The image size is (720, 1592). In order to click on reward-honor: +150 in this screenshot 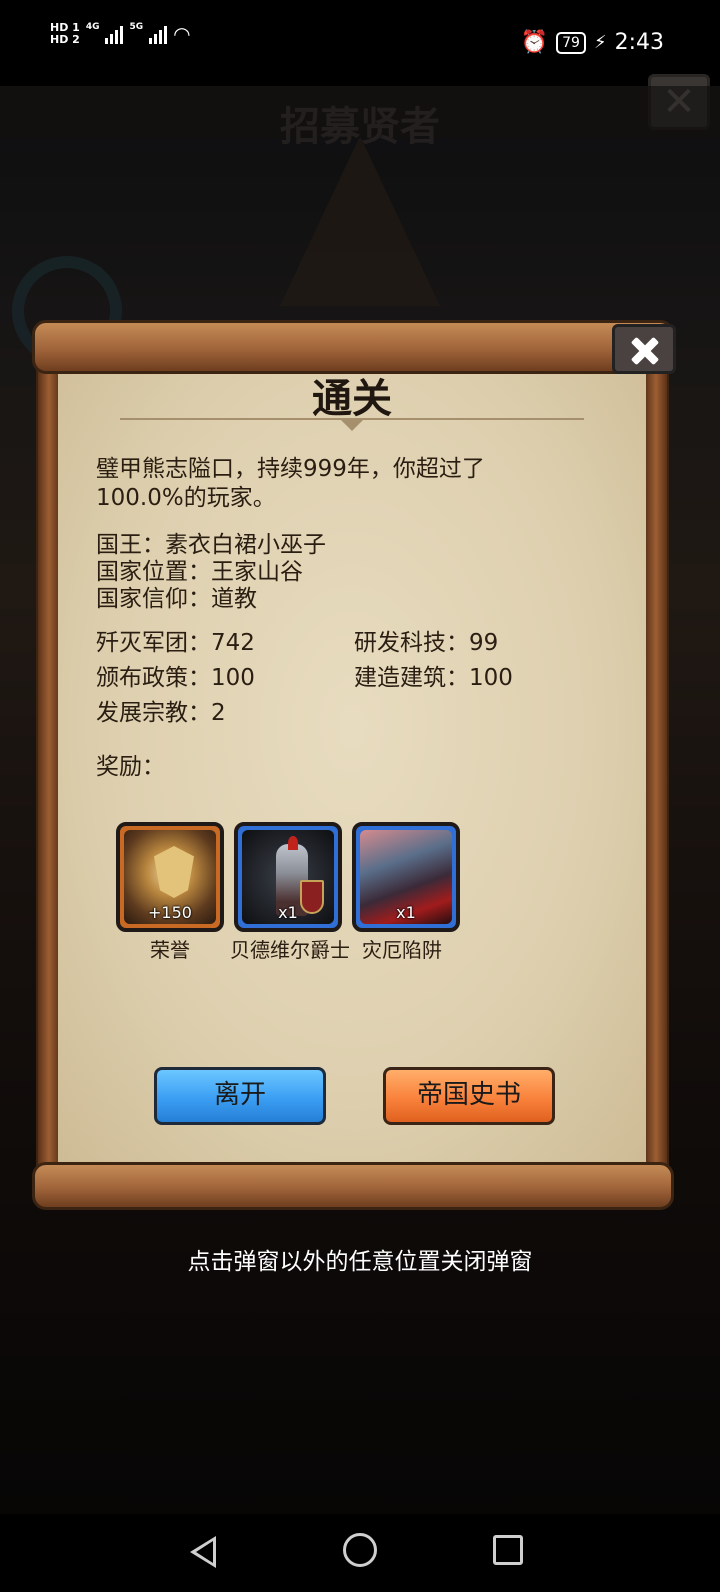, I will do `click(170, 877)`.